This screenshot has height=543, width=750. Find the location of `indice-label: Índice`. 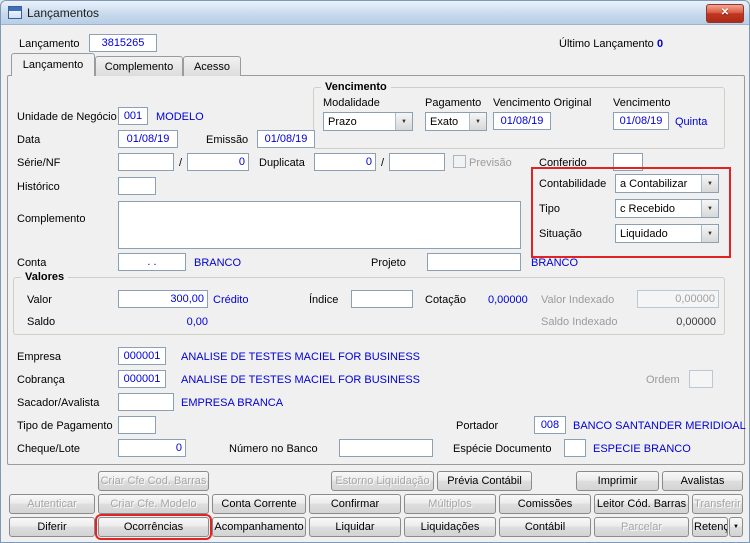

indice-label: Índice is located at coordinates (324, 300).